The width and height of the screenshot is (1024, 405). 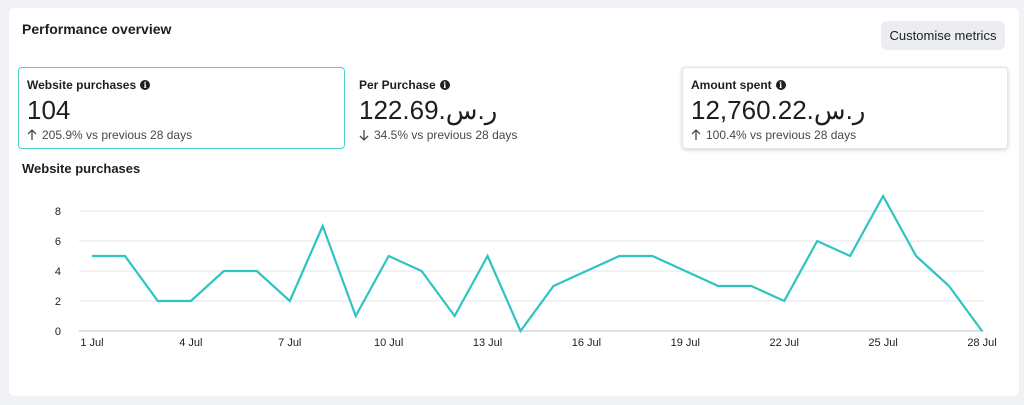 I want to click on x-tick-label: 22 Jul, so click(x=784, y=343).